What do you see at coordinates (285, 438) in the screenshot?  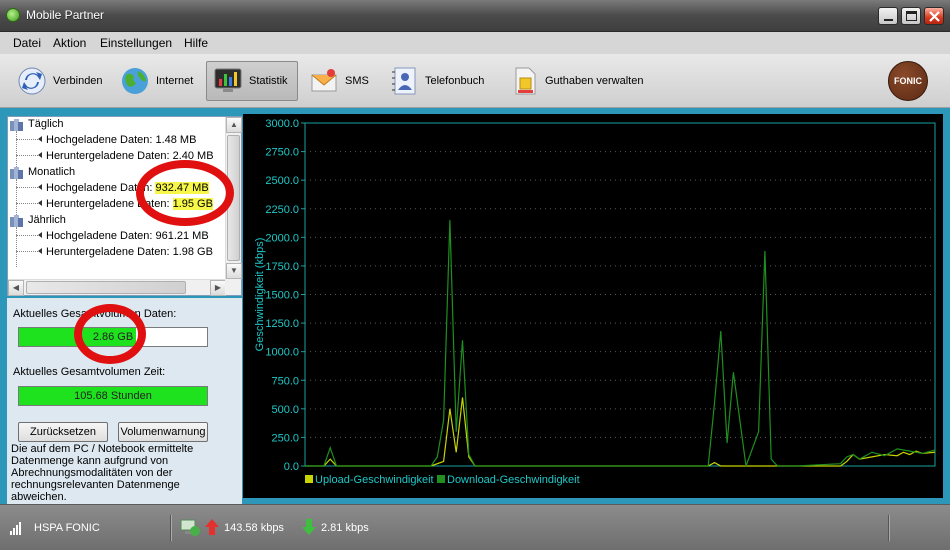 I see `y-tick-label: 250.0` at bounding box center [285, 438].